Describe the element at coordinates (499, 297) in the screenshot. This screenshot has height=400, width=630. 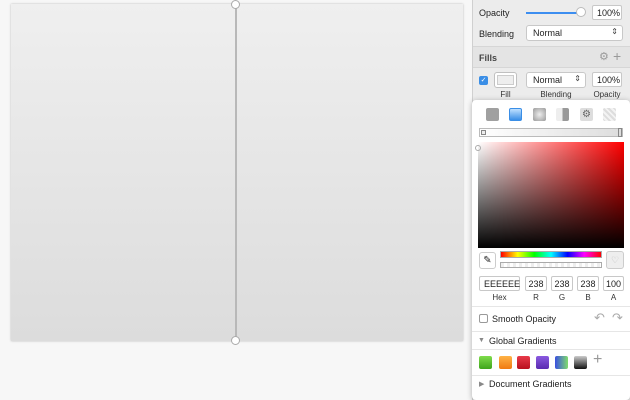
I see `hex-label: Hex` at that location.